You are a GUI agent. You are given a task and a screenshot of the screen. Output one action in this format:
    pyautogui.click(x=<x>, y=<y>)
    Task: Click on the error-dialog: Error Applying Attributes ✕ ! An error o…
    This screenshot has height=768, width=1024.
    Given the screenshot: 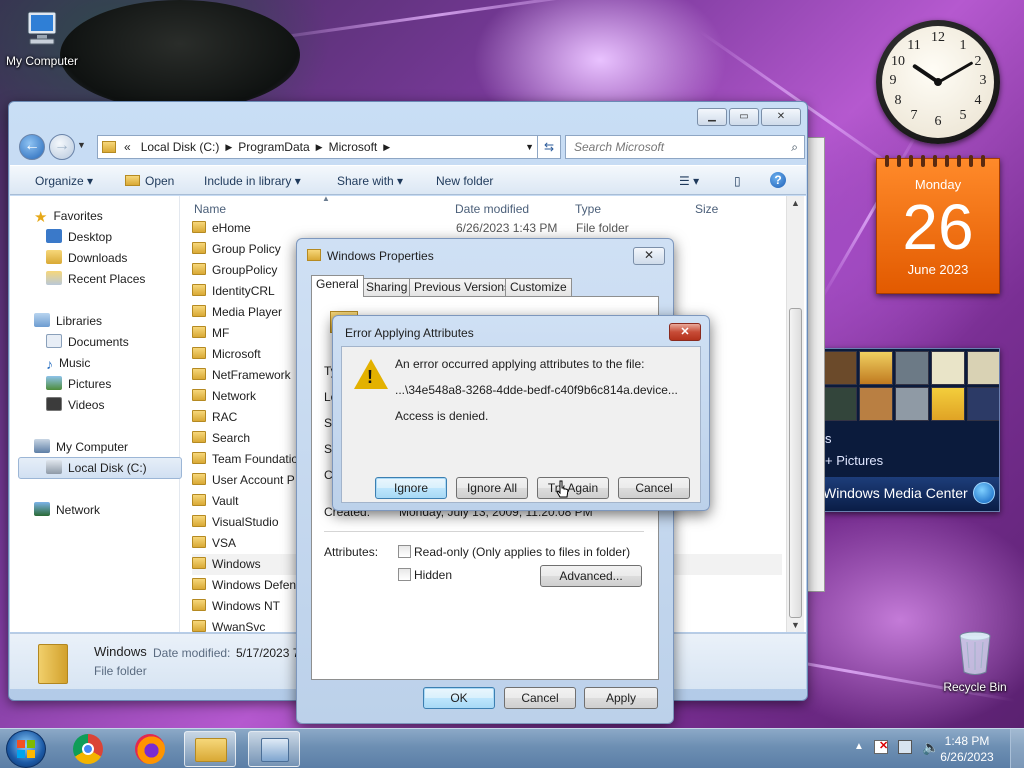 What is the action you would take?
    pyautogui.click(x=521, y=413)
    